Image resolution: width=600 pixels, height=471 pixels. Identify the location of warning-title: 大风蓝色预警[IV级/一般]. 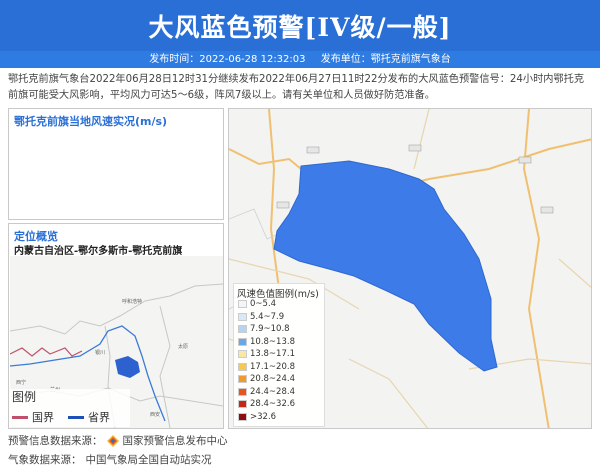
(300, 27).